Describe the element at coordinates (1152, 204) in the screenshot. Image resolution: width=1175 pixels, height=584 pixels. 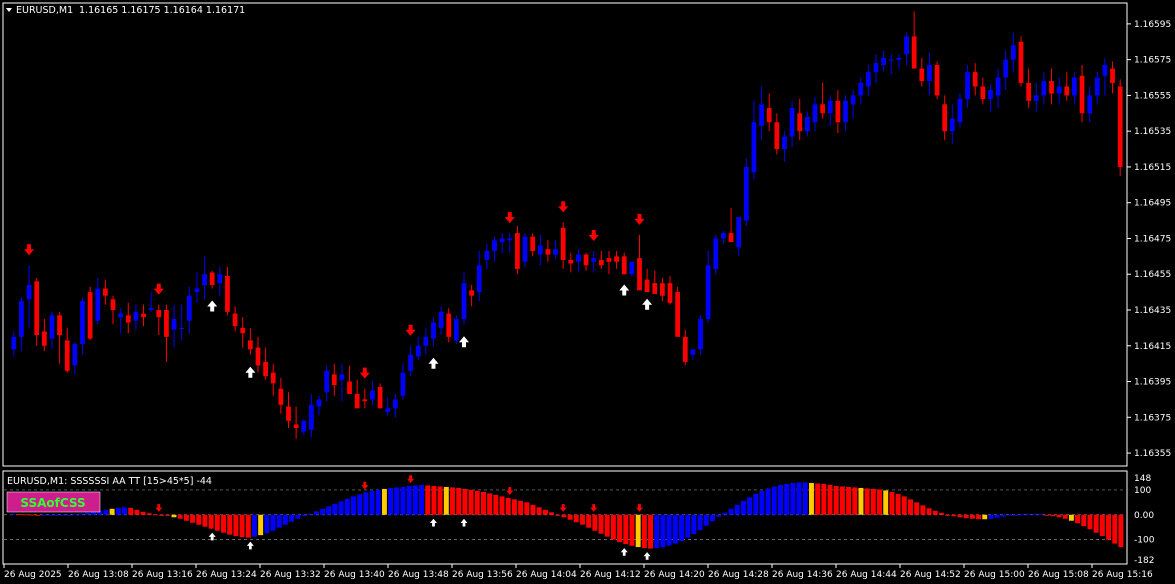
I see `price-tick-label: 1.16495` at that location.